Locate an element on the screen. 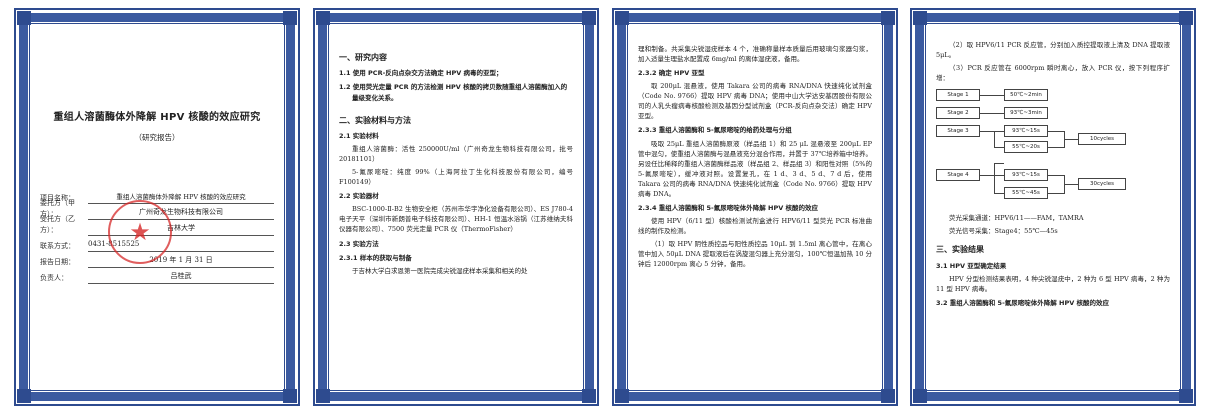  subsection-heading: 2.3.4 重组人溶菌酶和 5-氟尿嘧啶体外降解 HPV 核酸的效应 is located at coordinates (728, 207).